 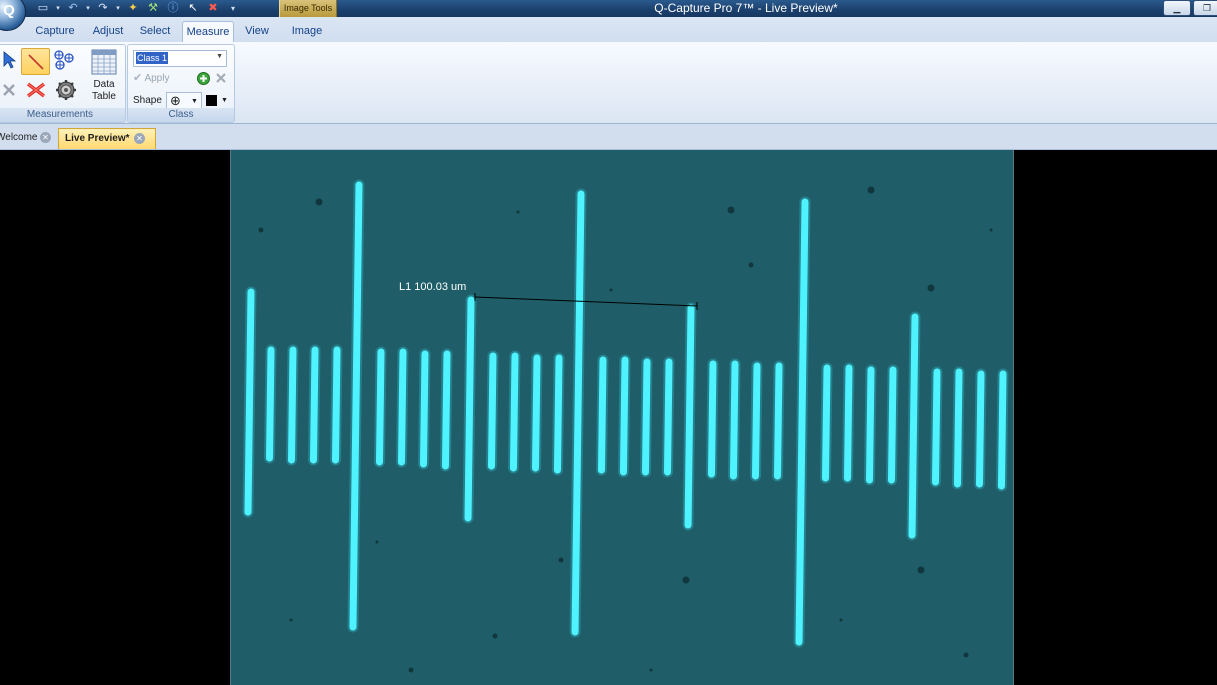 I want to click on class-group-label: Class, so click(x=181, y=115).